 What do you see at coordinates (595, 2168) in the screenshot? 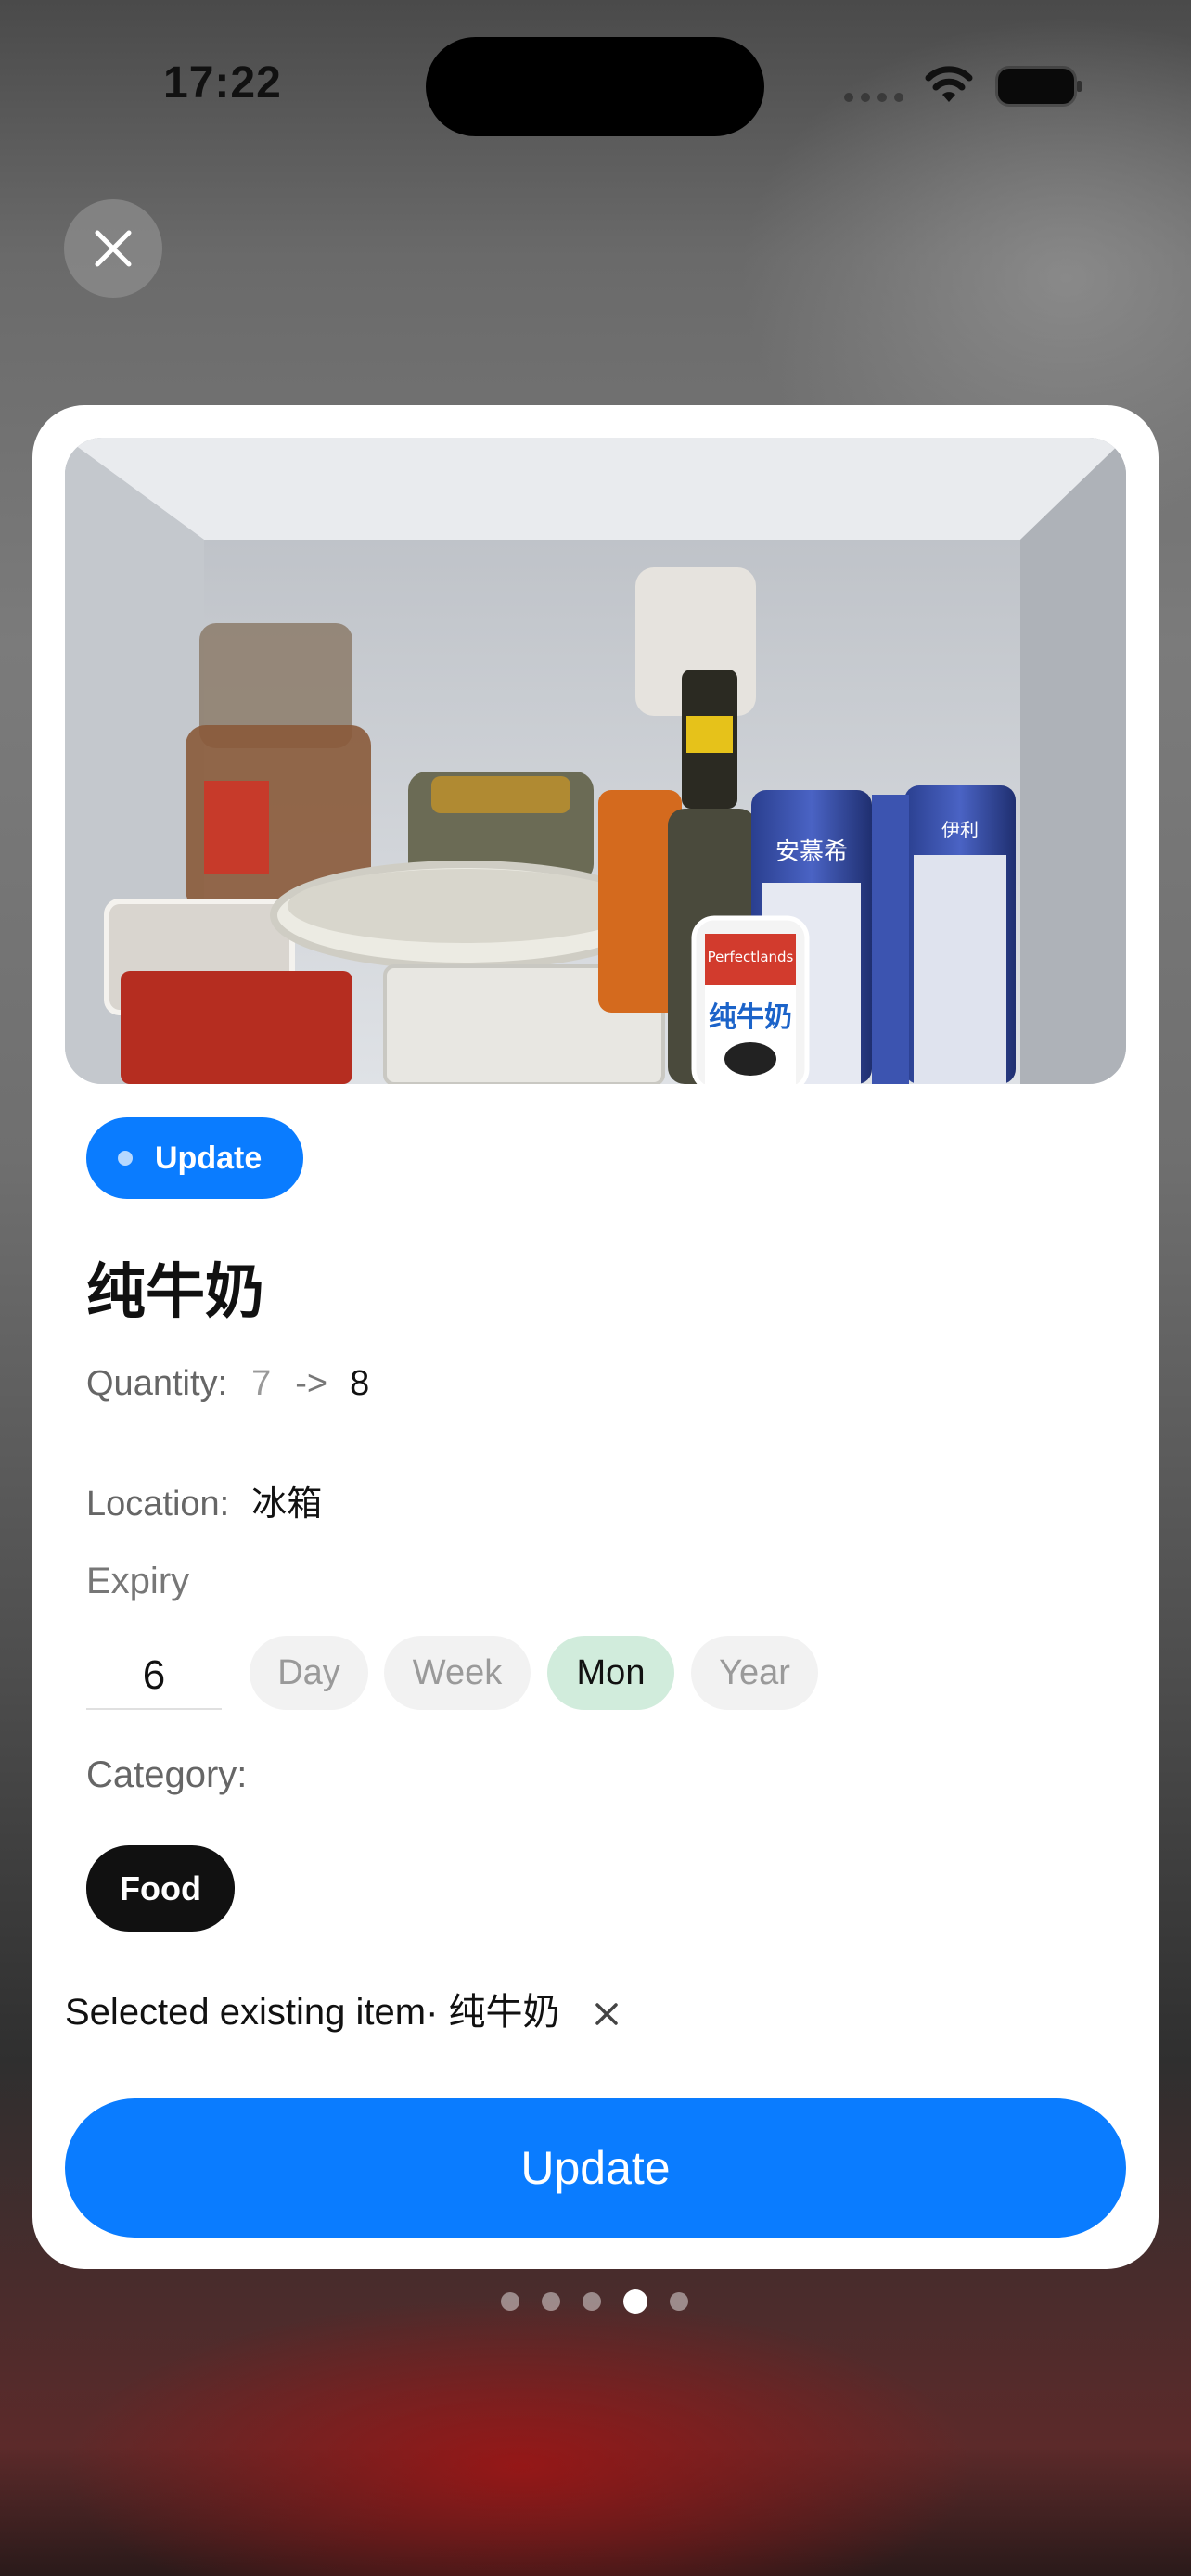
I see `update-button: Update` at bounding box center [595, 2168].